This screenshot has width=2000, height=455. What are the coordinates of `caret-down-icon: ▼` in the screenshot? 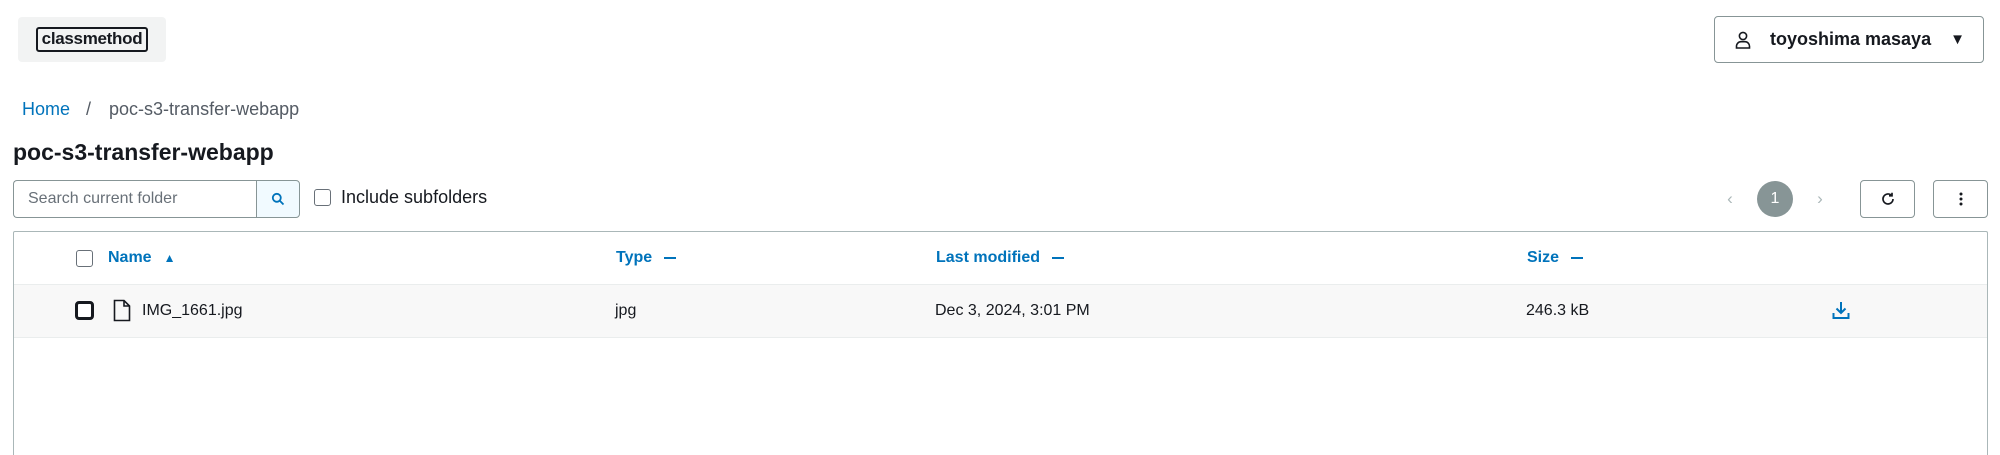 It's located at (1957, 39).